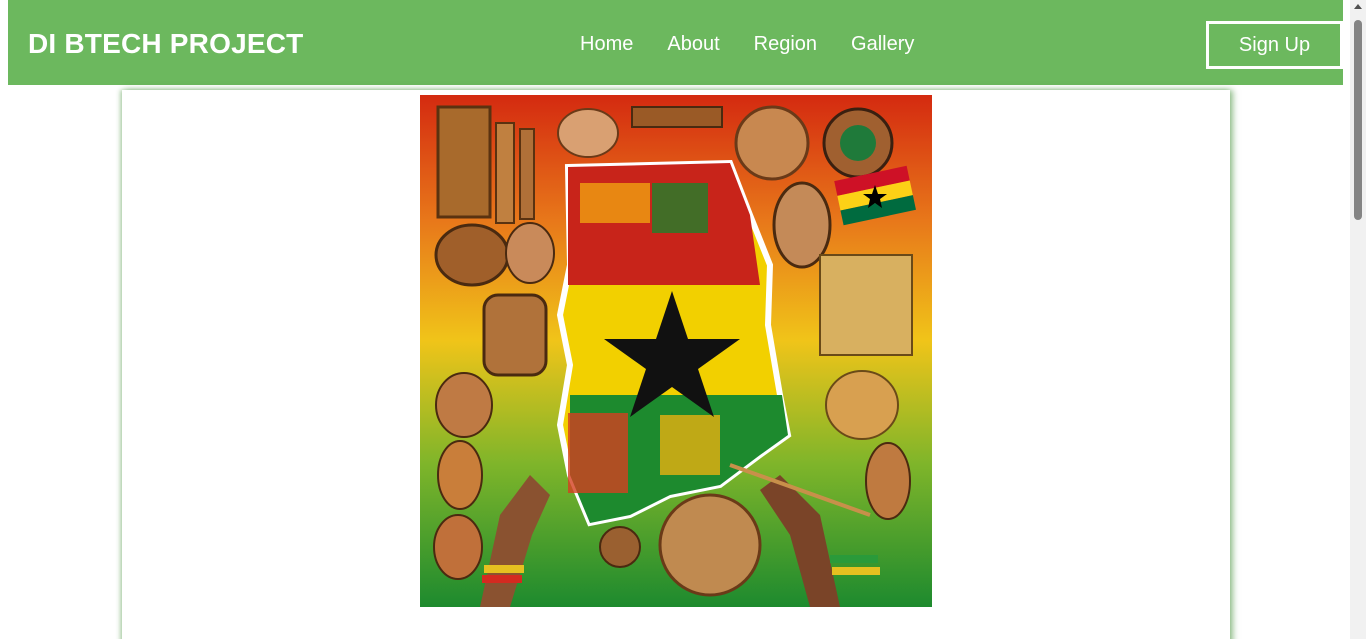 This screenshot has height=639, width=1366. What do you see at coordinates (1358, 319) in the screenshot?
I see `vertical-scrollbar` at bounding box center [1358, 319].